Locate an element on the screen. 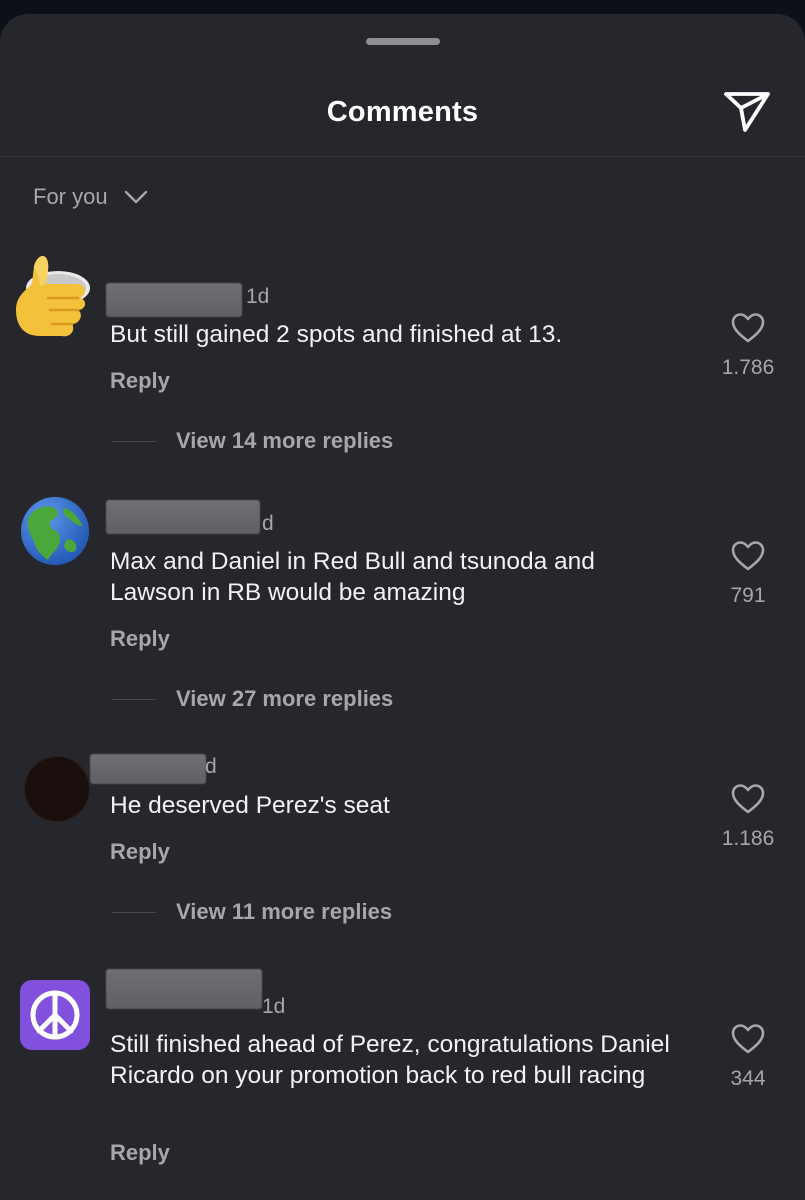 The width and height of the screenshot is (805, 1200). view-more-replies-button: View 14 more replies is located at coordinates (252, 441).